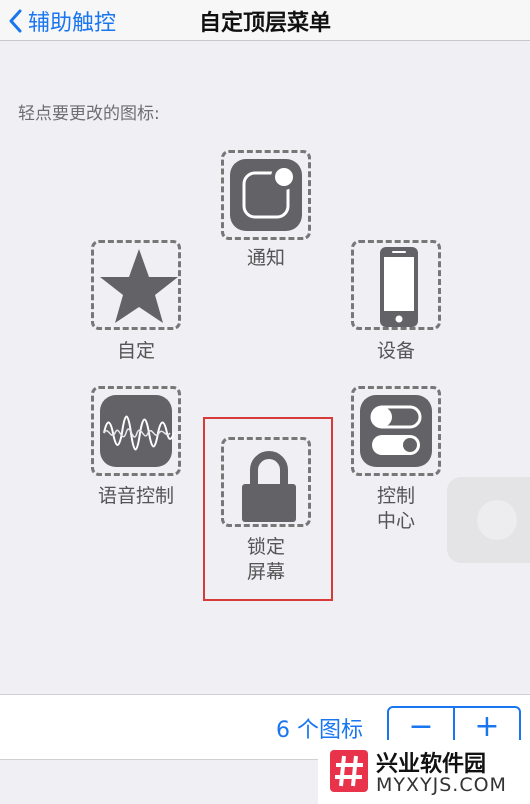 The height and width of the screenshot is (804, 530). Describe the element at coordinates (139, 433) in the screenshot. I see `voice-control-icon` at that location.